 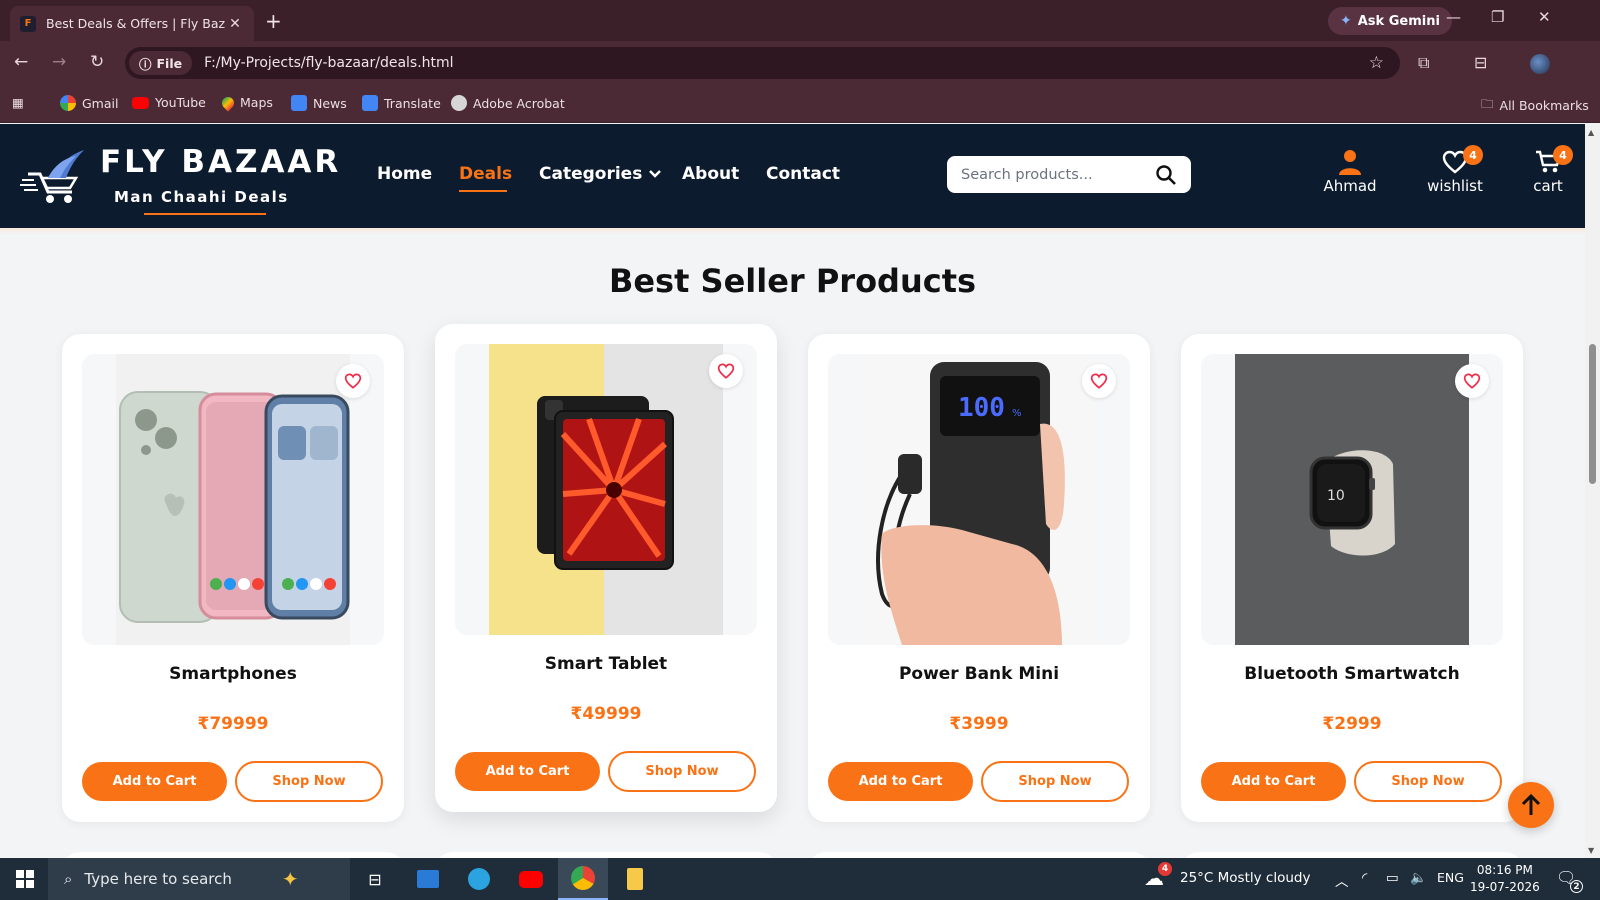 What do you see at coordinates (1505, 879) in the screenshot?
I see `taskbar-clock: 08:16 PM 19-07-2026` at bounding box center [1505, 879].